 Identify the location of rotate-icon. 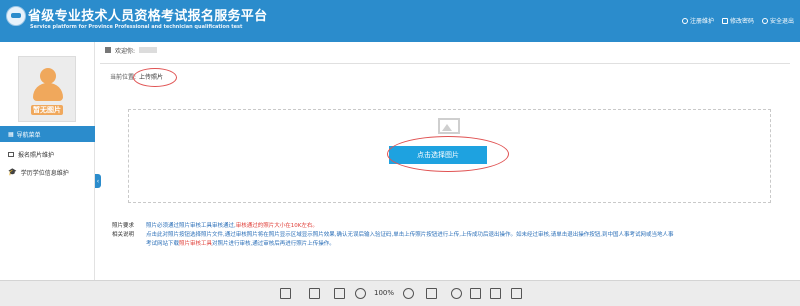
(456, 293).